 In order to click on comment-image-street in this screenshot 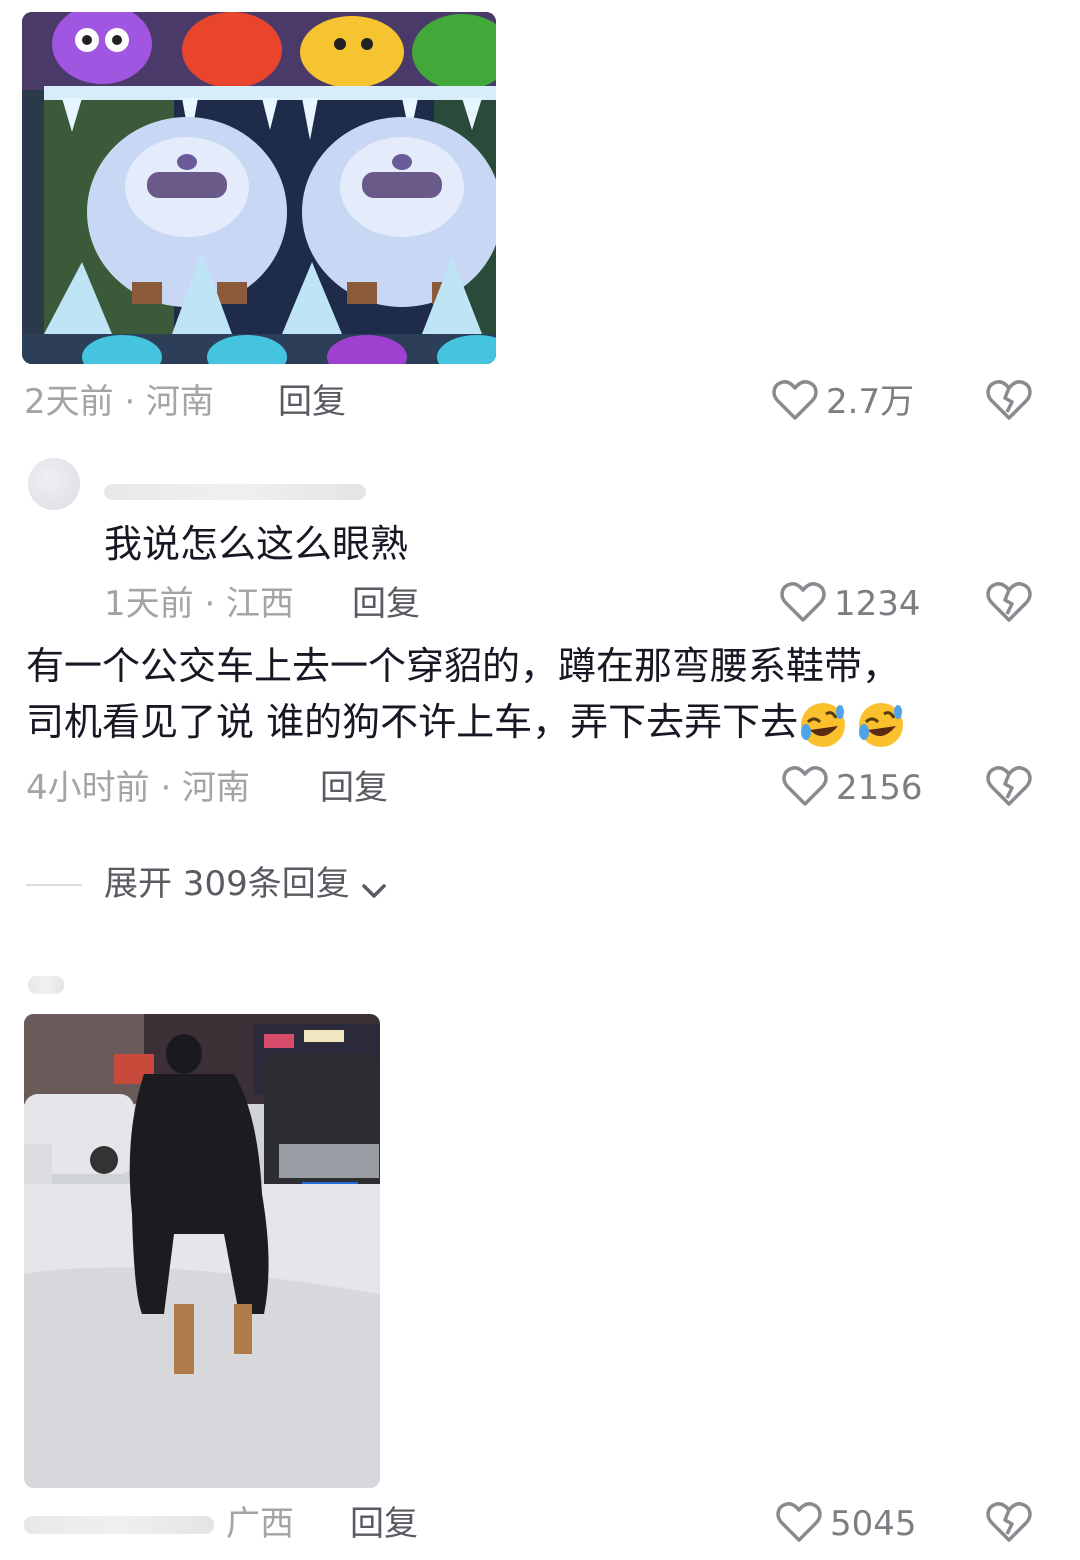, I will do `click(202, 1251)`.